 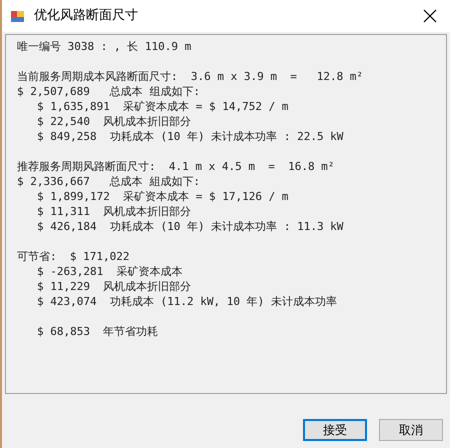 I want to click on report-line: $ 11,311 风机成本折旧部分, so click(x=114, y=211).